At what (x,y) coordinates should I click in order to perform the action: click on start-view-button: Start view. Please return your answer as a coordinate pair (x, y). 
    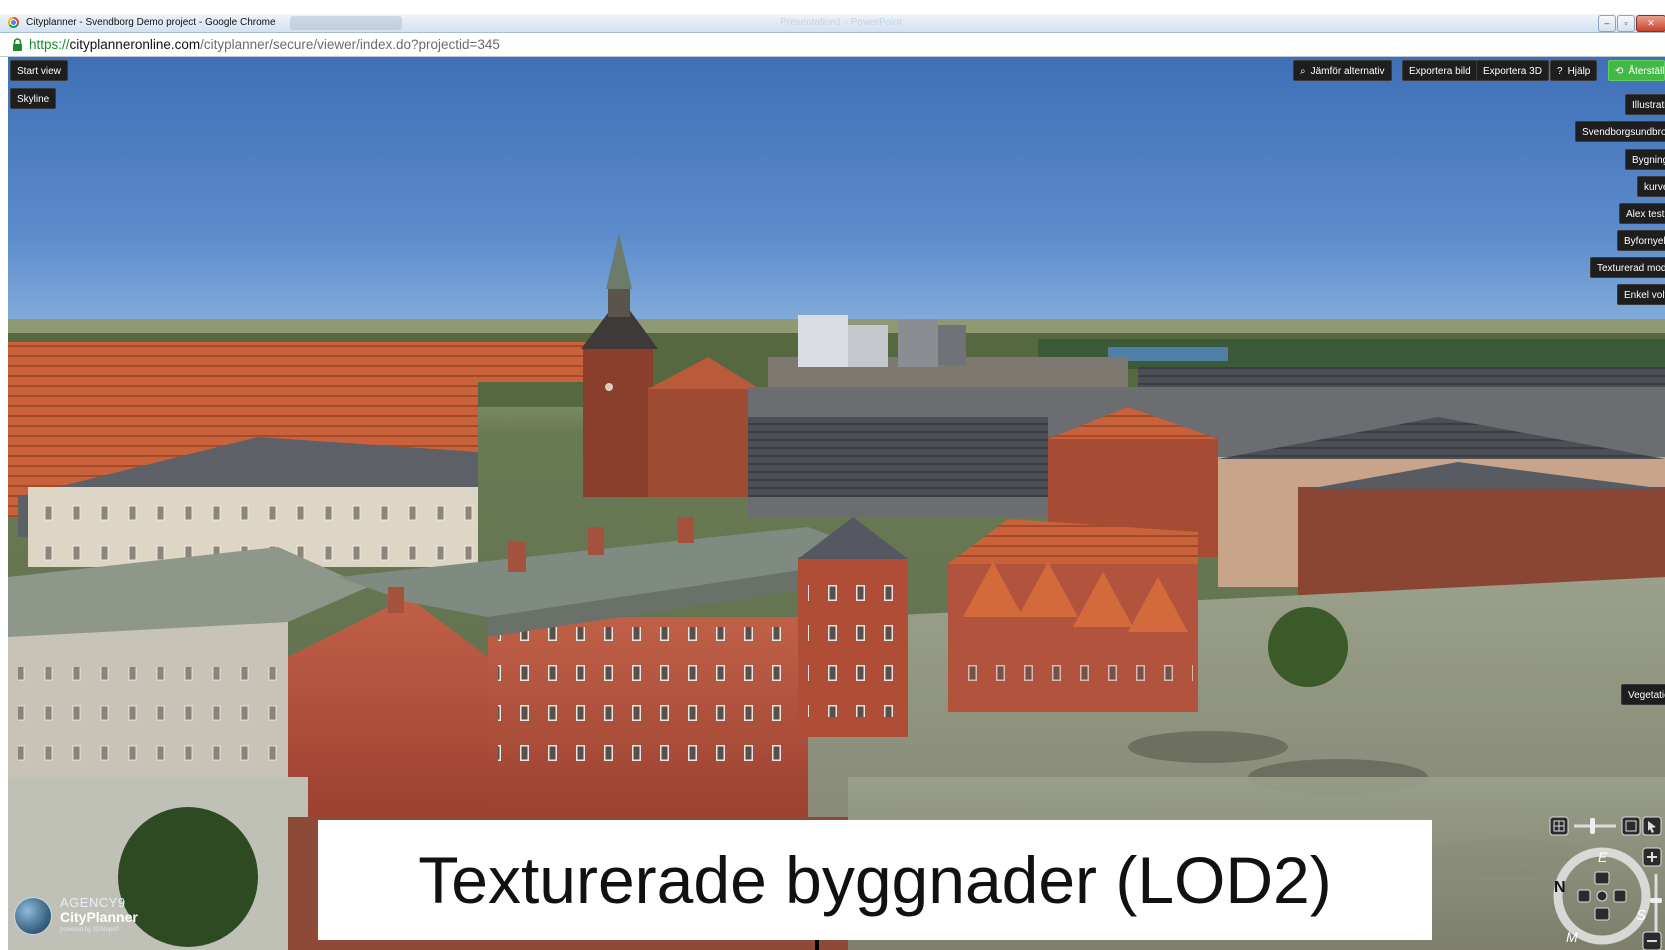
    Looking at the image, I should click on (39, 70).